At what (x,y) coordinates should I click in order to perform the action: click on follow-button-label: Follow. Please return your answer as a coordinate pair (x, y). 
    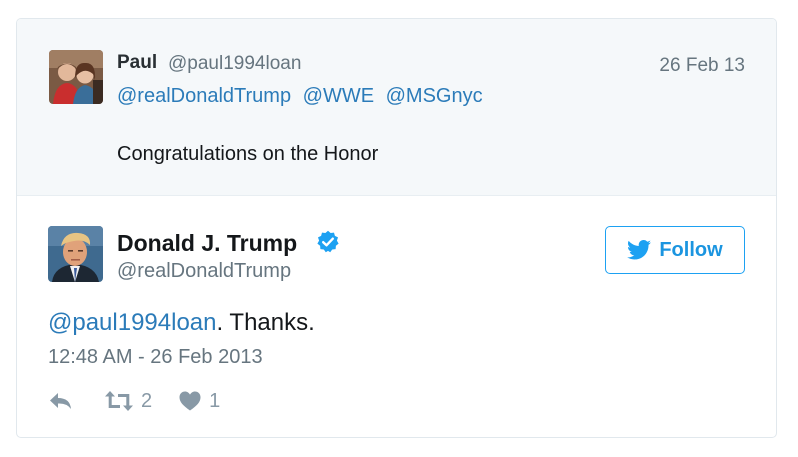
    Looking at the image, I should click on (691, 249).